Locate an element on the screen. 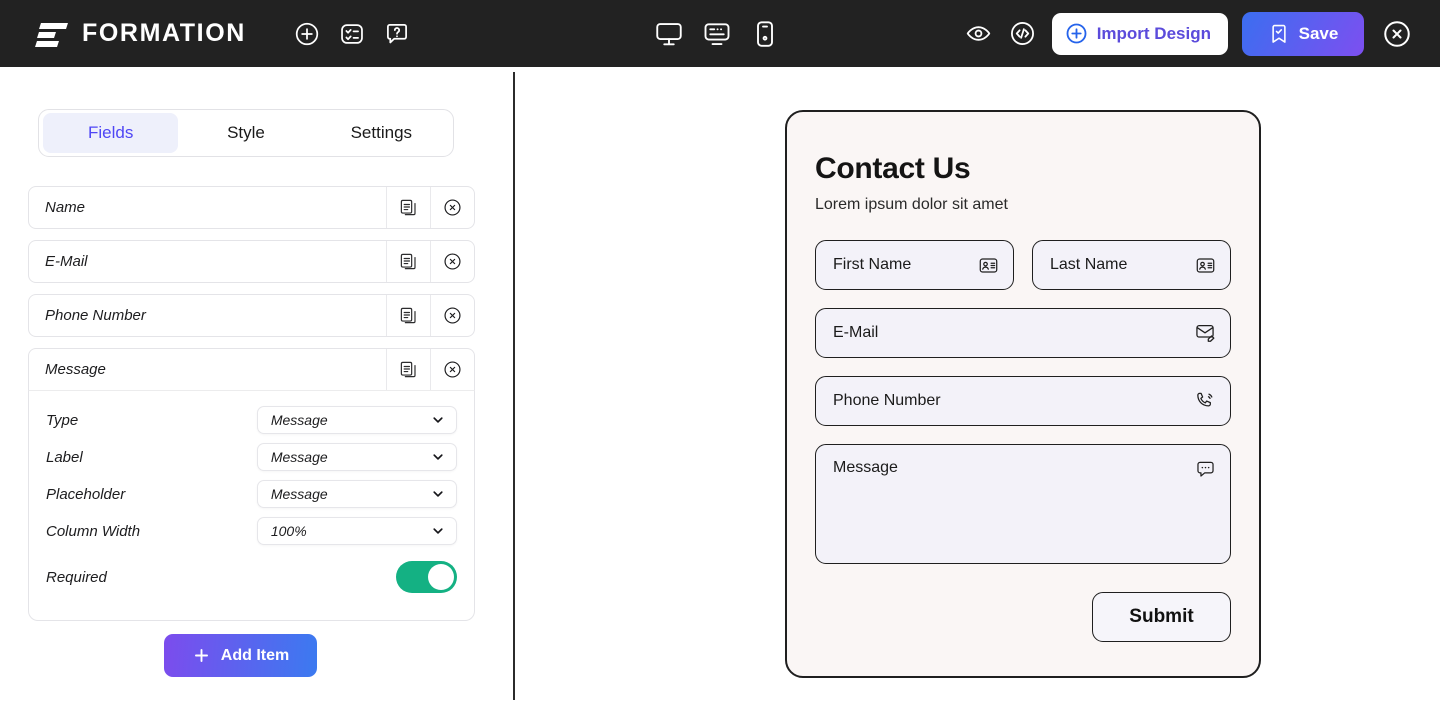 This screenshot has height=721, width=1440. preview-message-row: Message is located at coordinates (1023, 504).